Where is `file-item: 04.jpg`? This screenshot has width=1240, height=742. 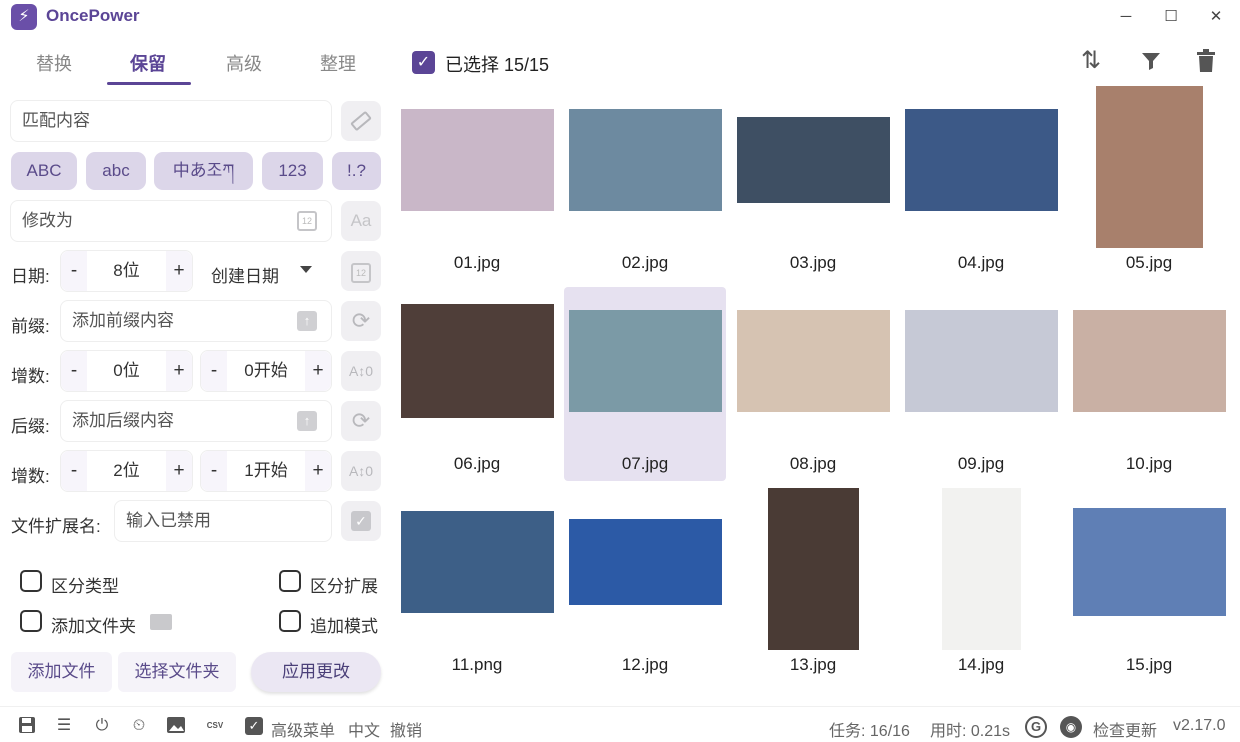
file-item: 04.jpg is located at coordinates (981, 183).